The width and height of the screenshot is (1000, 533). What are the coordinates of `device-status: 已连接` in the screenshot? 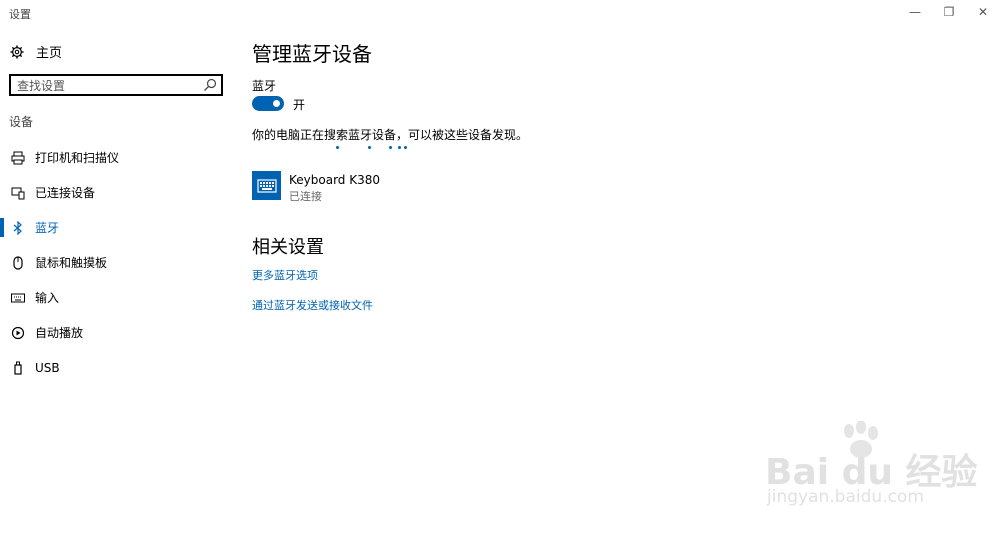 It's located at (305, 196).